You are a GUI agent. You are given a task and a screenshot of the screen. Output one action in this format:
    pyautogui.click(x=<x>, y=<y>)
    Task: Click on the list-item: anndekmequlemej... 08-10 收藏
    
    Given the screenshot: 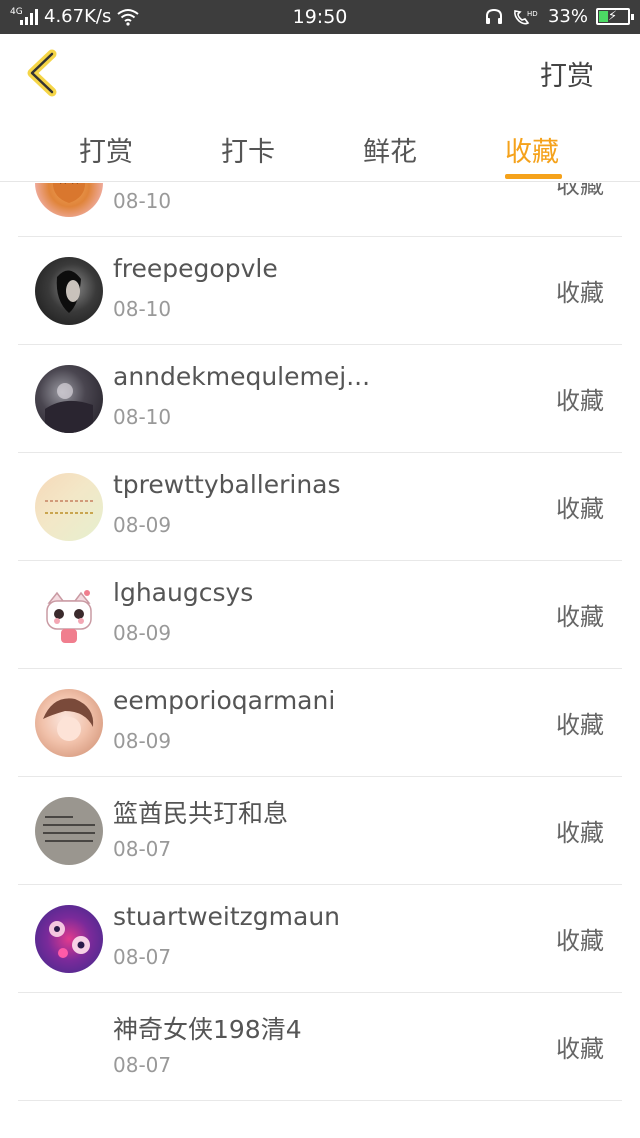 What is the action you would take?
    pyautogui.click(x=320, y=399)
    